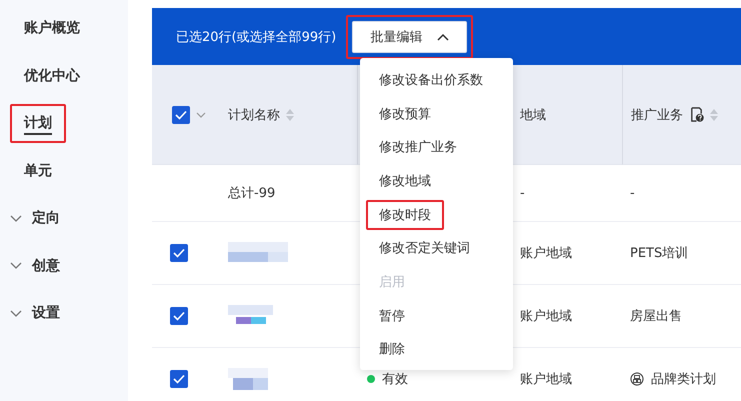 This screenshot has width=741, height=401. What do you see at coordinates (46, 314) in the screenshot?
I see `sidebar-item: 设置` at bounding box center [46, 314].